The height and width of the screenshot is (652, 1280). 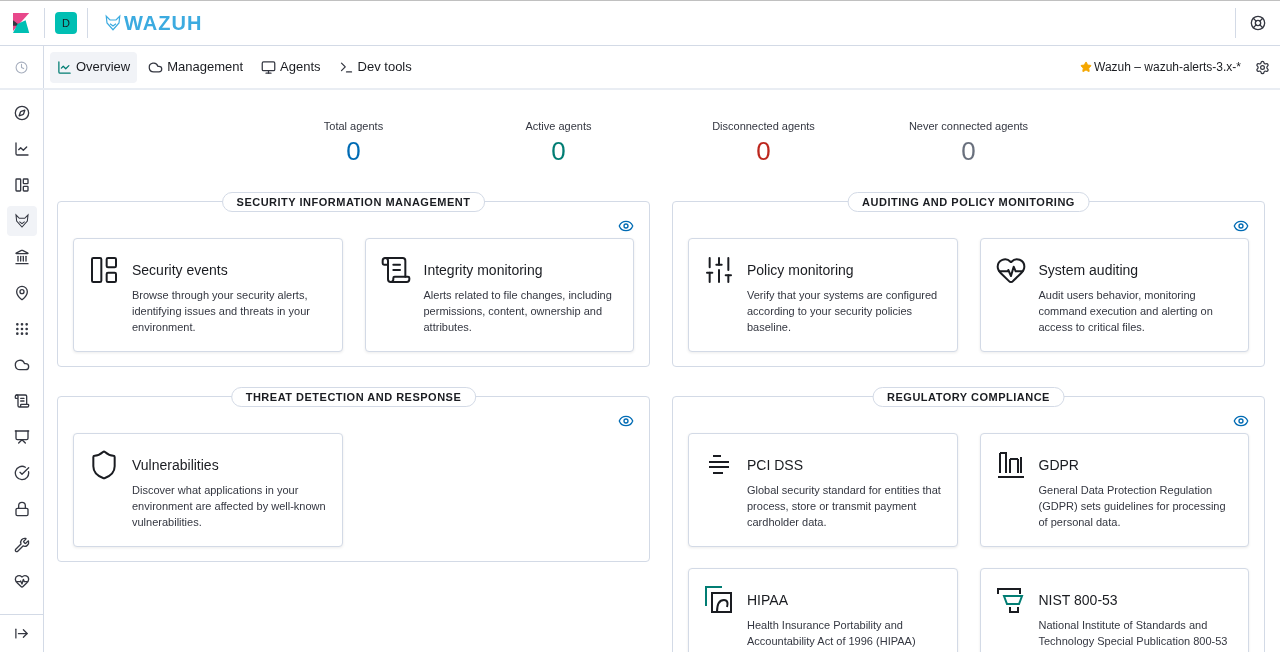 What do you see at coordinates (66, 23) in the screenshot?
I see `space-avatar: D` at bounding box center [66, 23].